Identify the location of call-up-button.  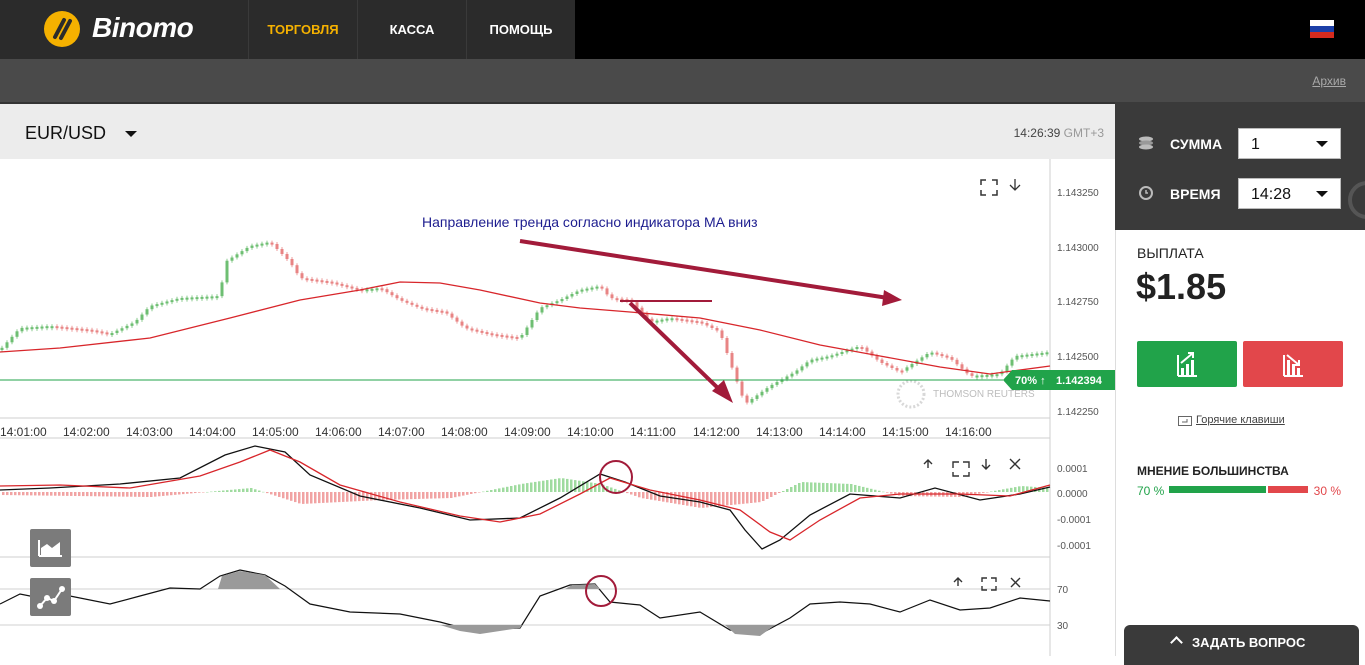
(1187, 364).